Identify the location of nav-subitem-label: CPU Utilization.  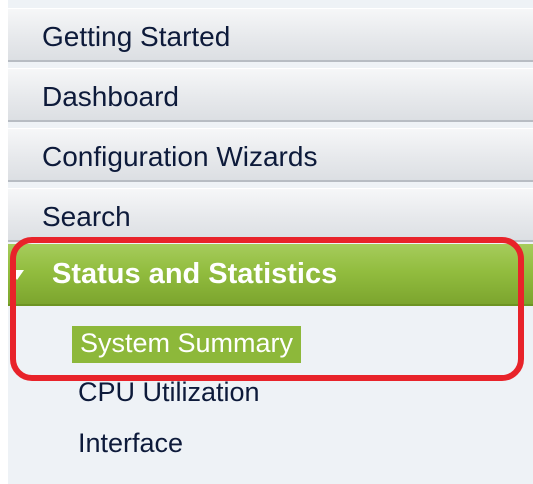
(169, 392).